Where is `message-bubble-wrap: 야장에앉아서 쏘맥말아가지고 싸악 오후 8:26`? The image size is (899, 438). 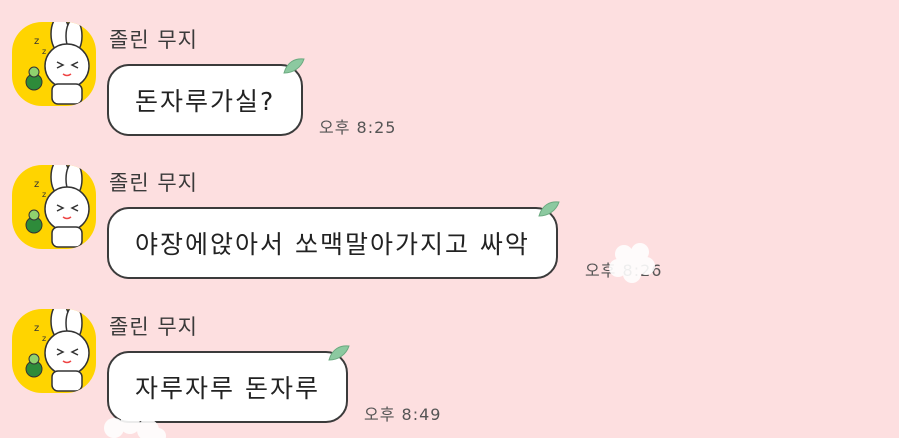
message-bubble-wrap: 야장에앉아서 쏘맥말아가지고 싸악 오후 8:26 is located at coordinates (384, 240).